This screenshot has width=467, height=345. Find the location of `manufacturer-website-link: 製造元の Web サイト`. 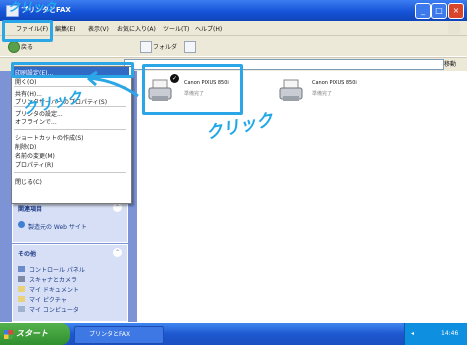

manufacturer-website-link: 製造元の Web サイト is located at coordinates (57, 226).